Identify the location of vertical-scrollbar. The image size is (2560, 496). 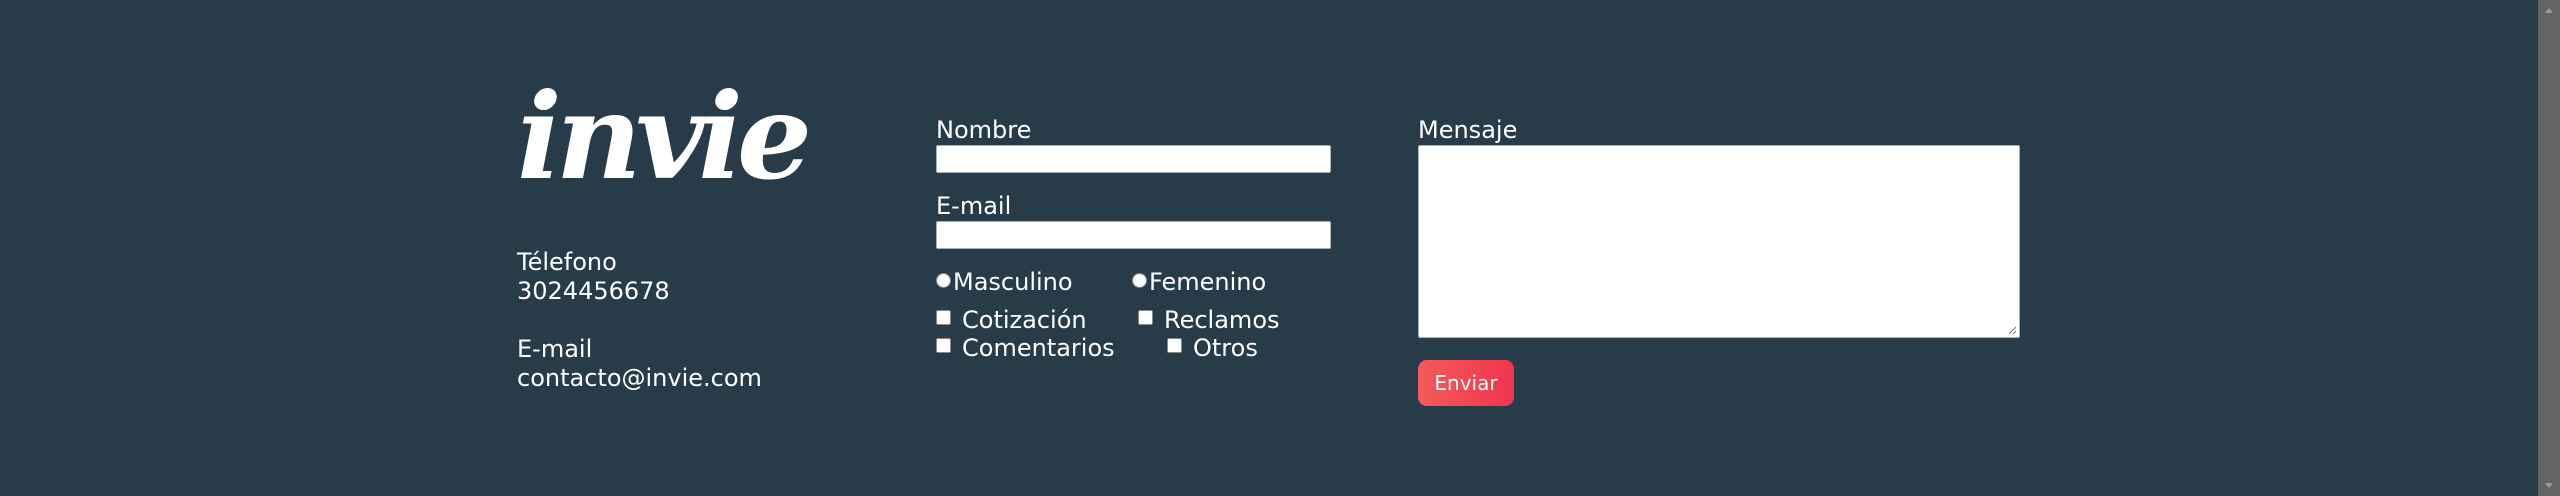
(2549, 248).